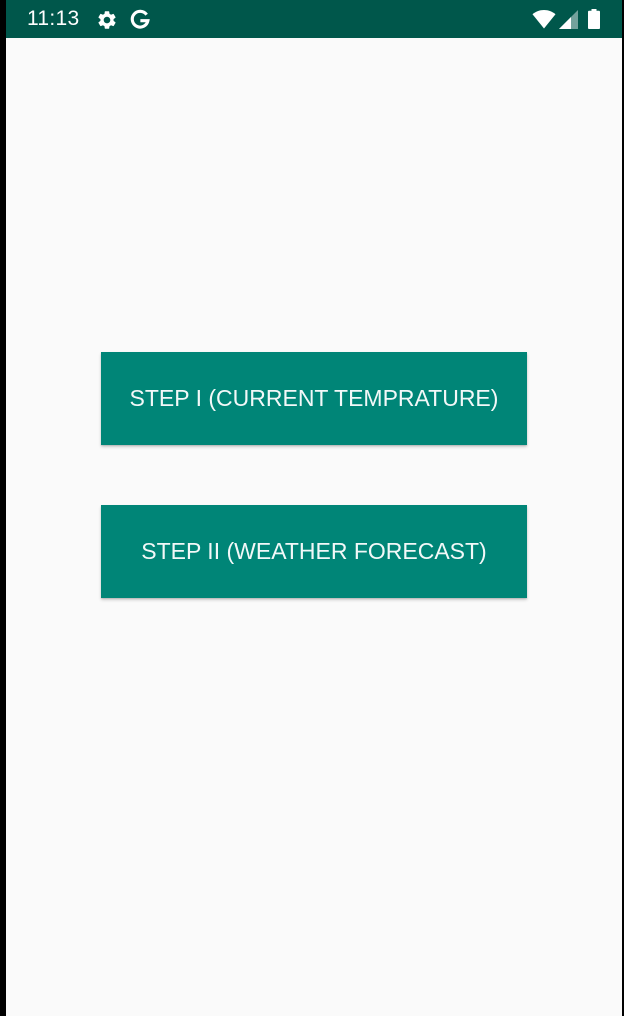 Image resolution: width=624 pixels, height=1016 pixels. I want to click on gear-icon, so click(107, 20).